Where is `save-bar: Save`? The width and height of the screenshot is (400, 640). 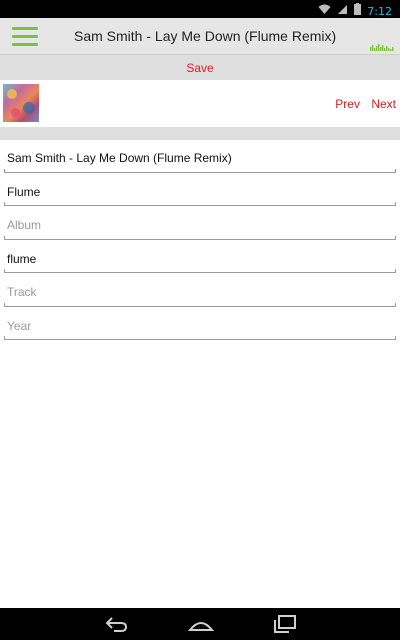
save-bar: Save is located at coordinates (200, 67).